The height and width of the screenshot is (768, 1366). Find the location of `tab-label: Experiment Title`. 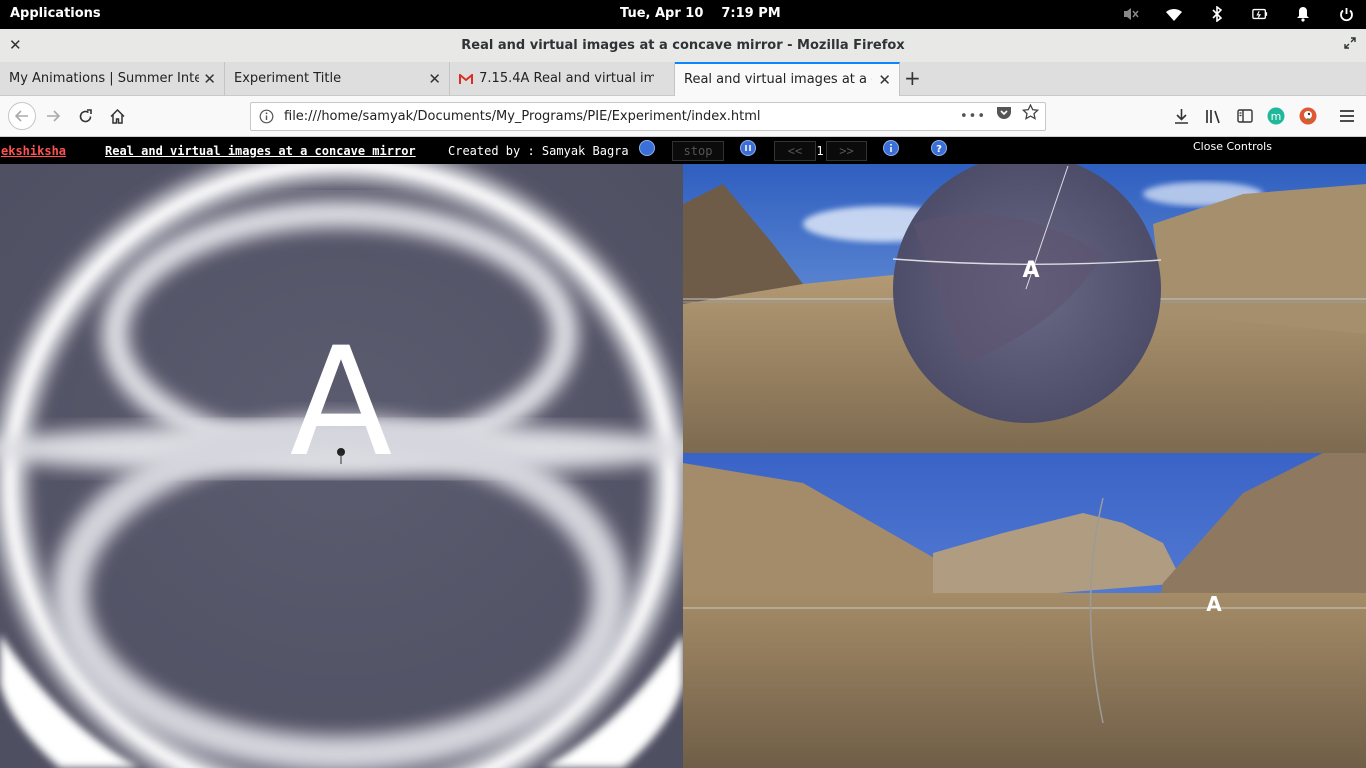

tab-label: Experiment Title is located at coordinates (288, 78).